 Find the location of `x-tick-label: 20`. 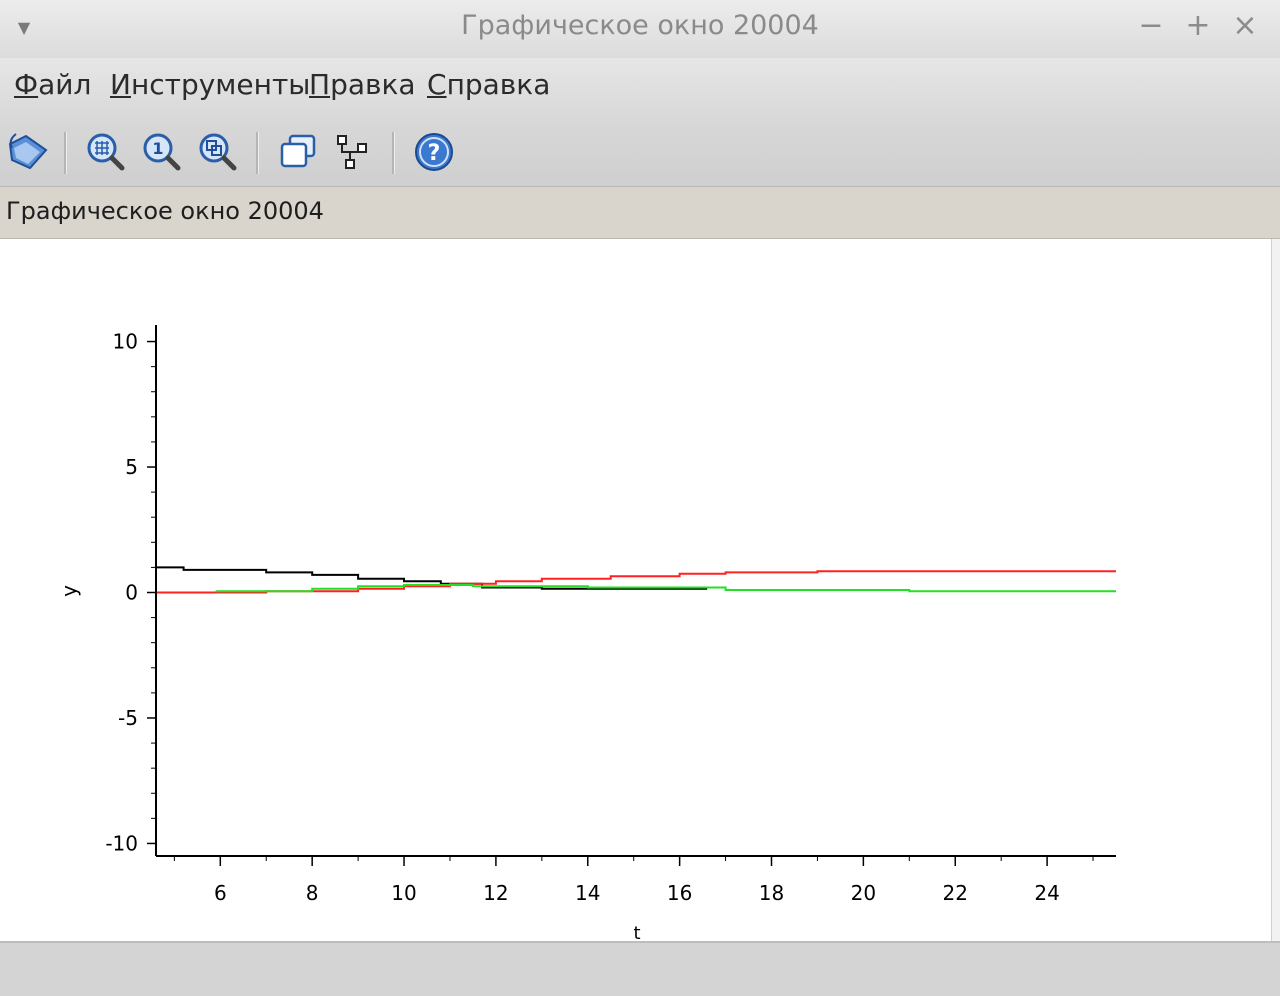

x-tick-label: 20 is located at coordinates (863, 893).